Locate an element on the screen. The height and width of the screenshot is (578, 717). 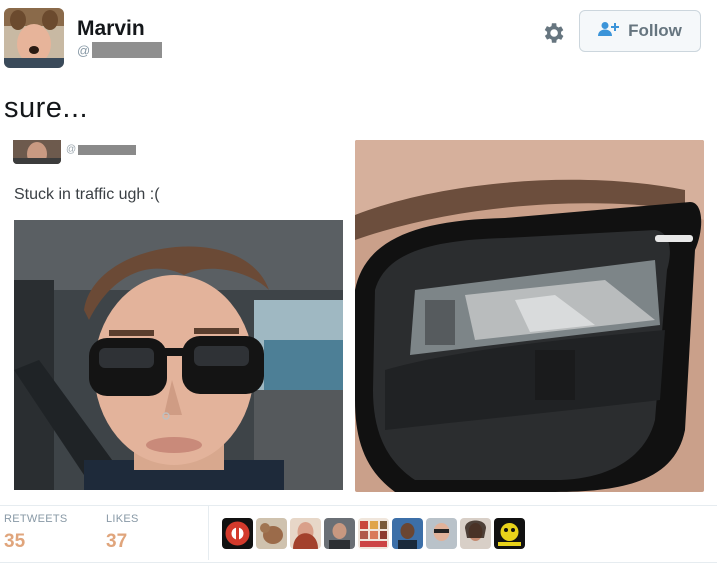
stats-vertical-divider is located at coordinates (208, 533).